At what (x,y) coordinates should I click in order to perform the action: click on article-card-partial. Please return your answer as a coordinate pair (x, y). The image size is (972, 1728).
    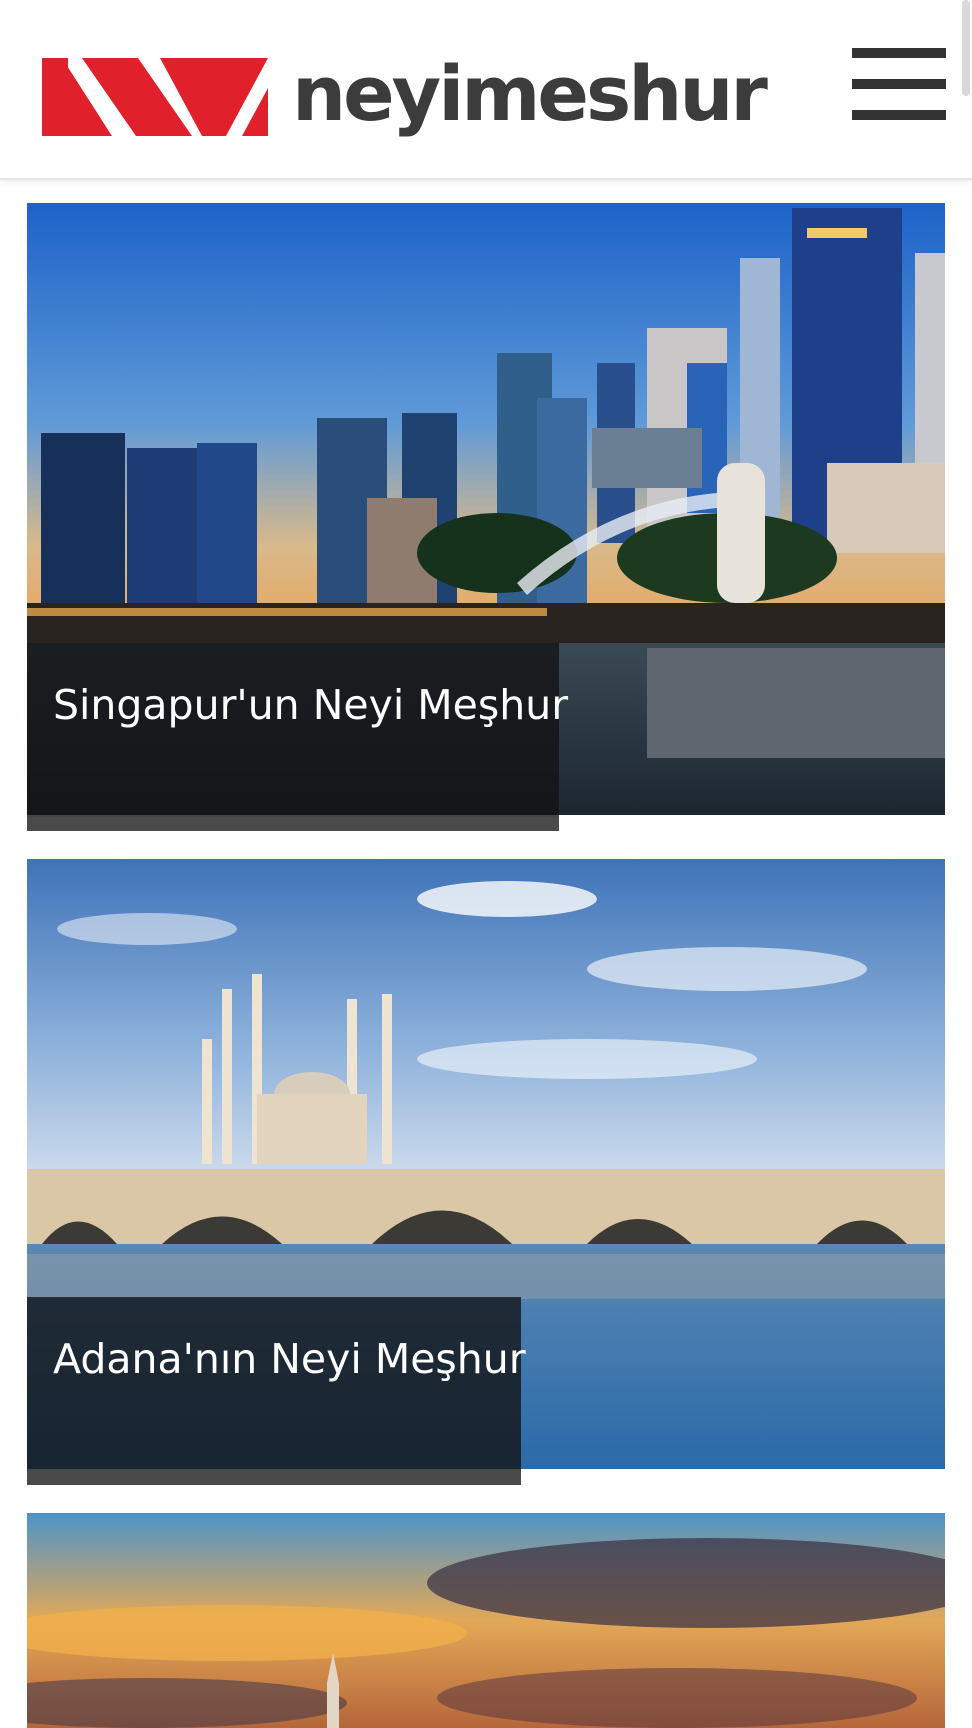
    Looking at the image, I should click on (486, 1620).